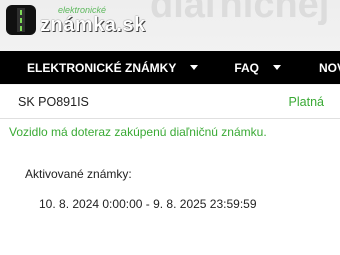 This screenshot has width=340, height=255. What do you see at coordinates (93, 24) in the screenshot?
I see `logo-main-text: známka.sk` at bounding box center [93, 24].